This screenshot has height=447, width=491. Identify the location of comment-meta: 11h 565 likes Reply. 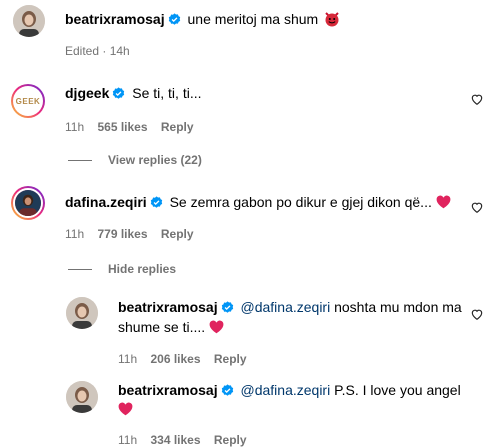
(134, 127).